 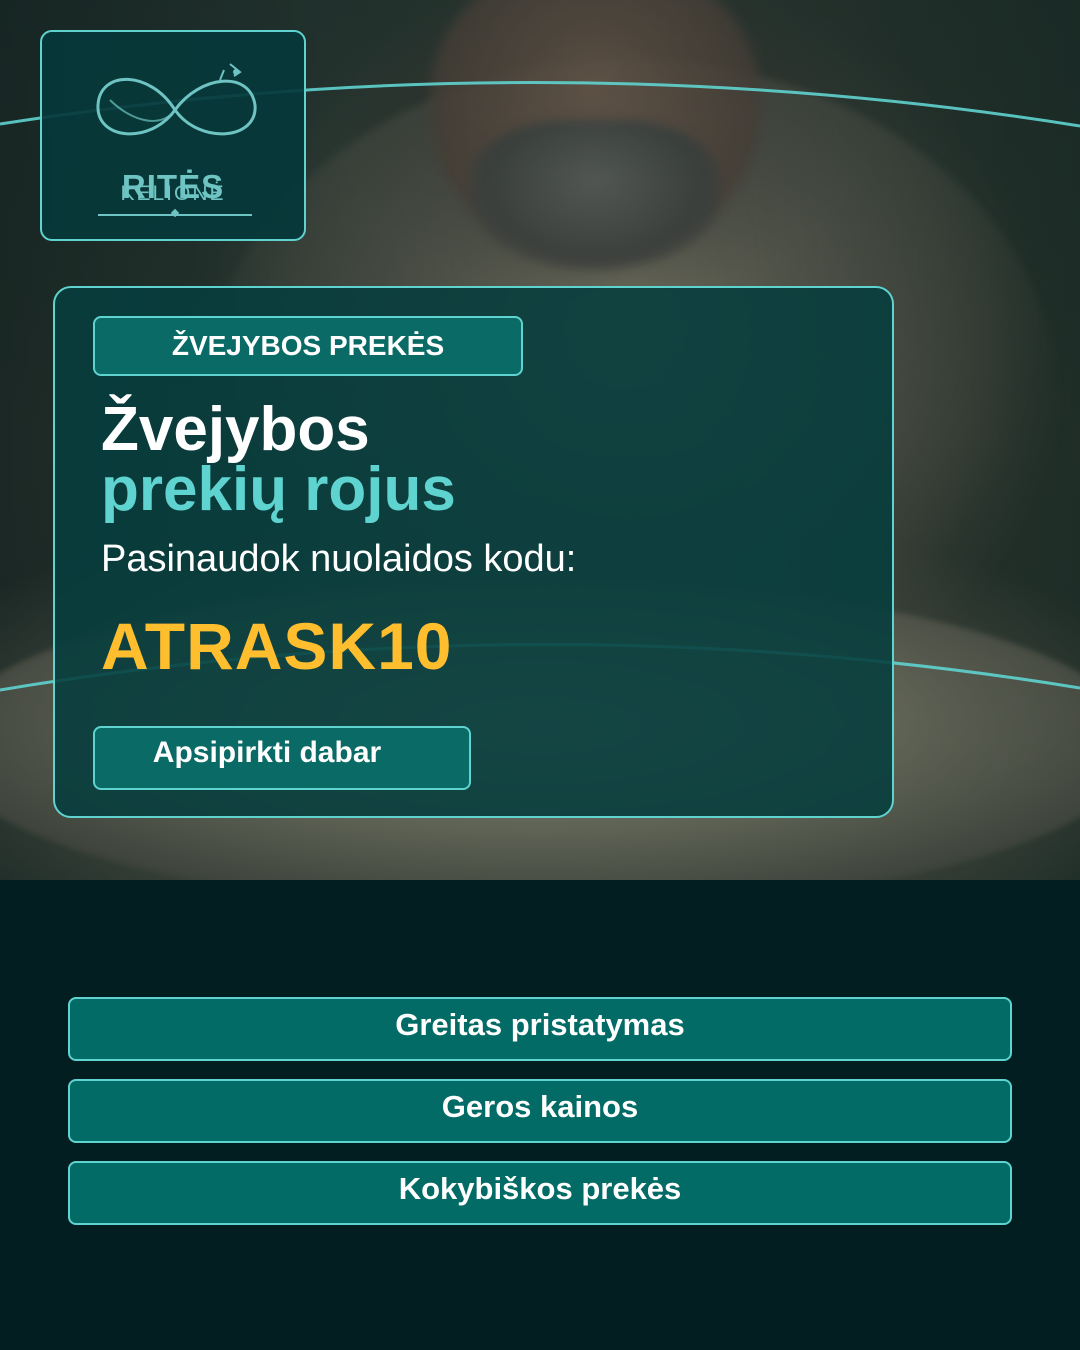 What do you see at coordinates (278, 489) in the screenshot?
I see `headline-line-2: prekių rojus` at bounding box center [278, 489].